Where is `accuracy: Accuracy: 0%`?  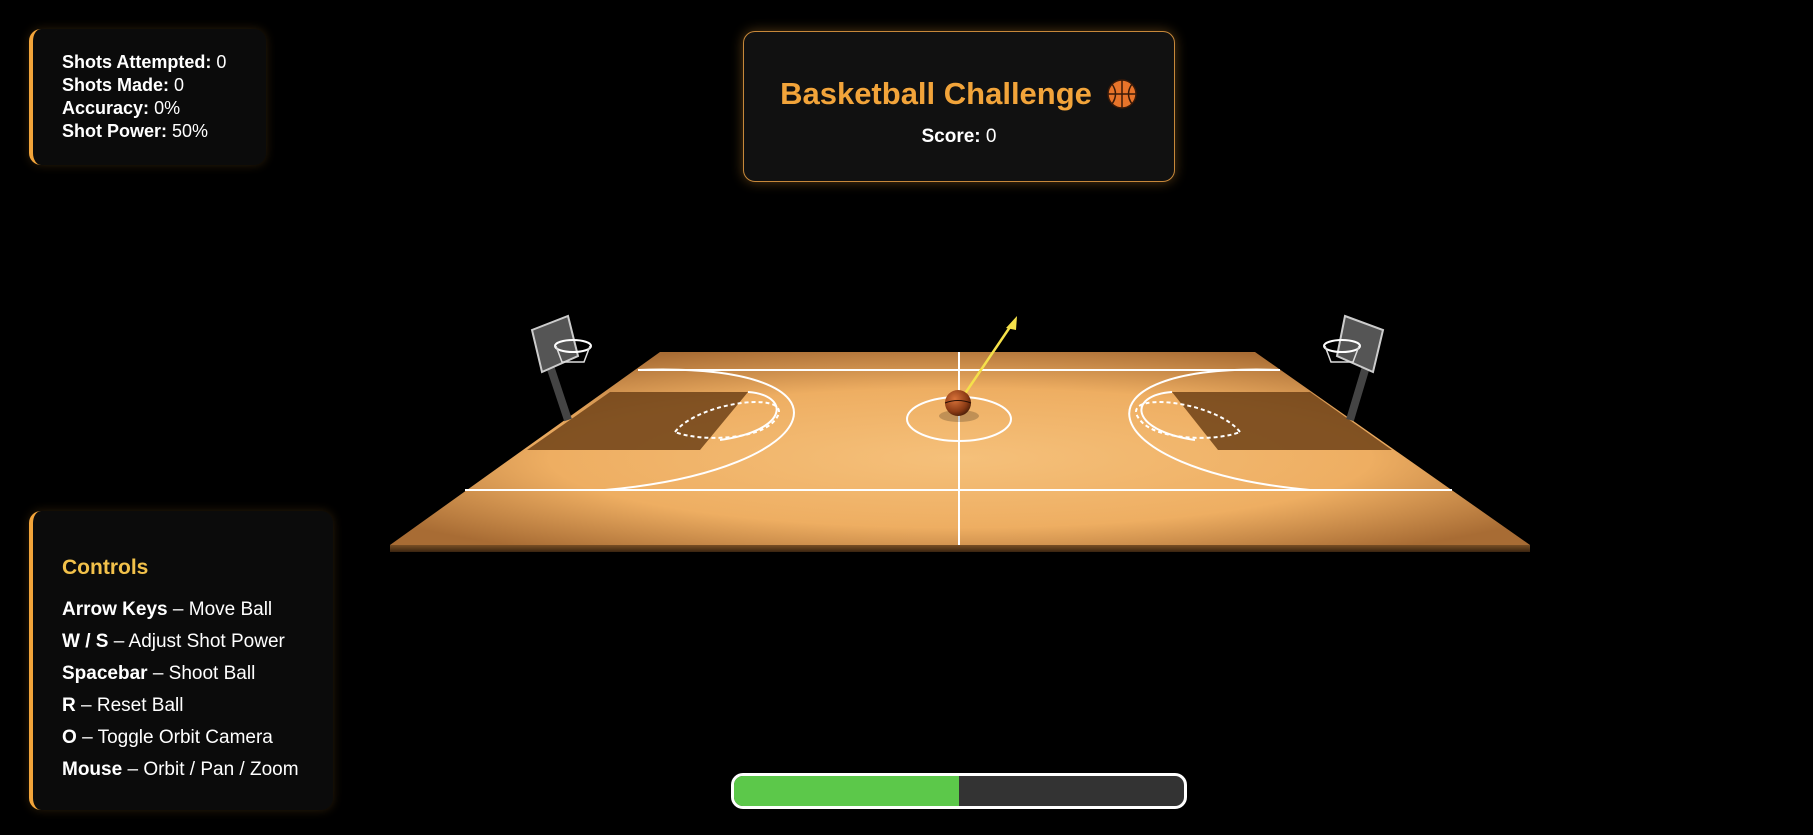 accuracy: Accuracy: 0% is located at coordinates (164, 108).